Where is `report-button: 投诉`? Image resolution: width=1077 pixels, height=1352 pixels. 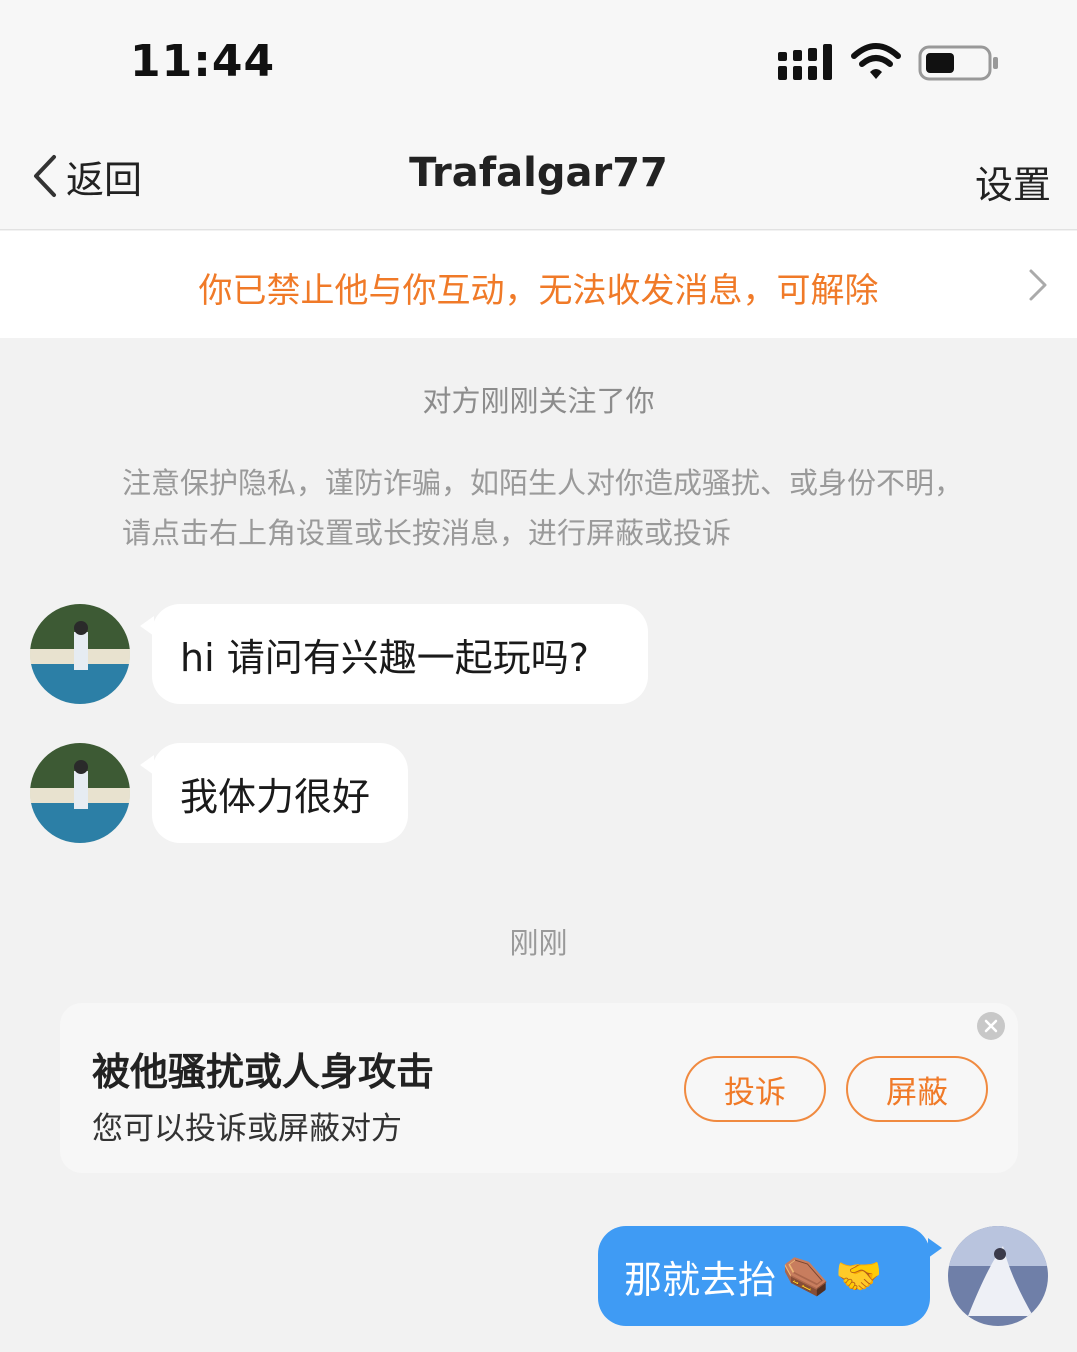 report-button: 投诉 is located at coordinates (755, 1089).